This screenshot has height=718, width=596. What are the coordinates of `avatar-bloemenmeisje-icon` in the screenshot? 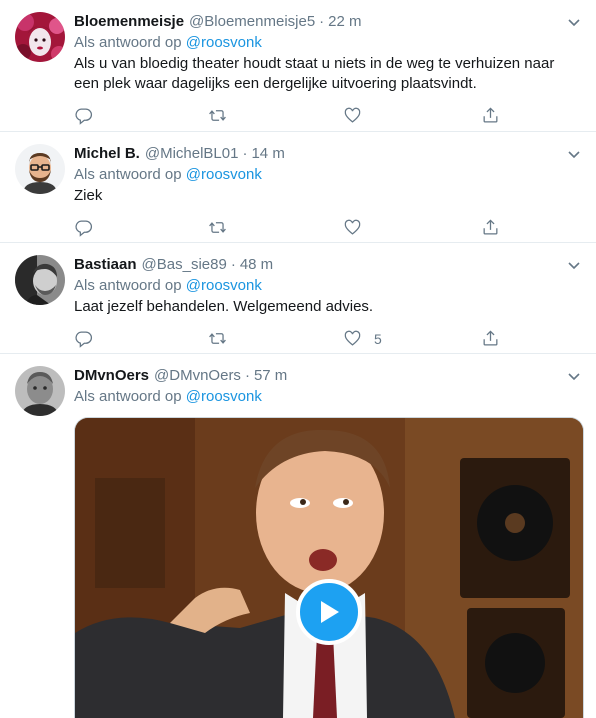 It's located at (40, 37).